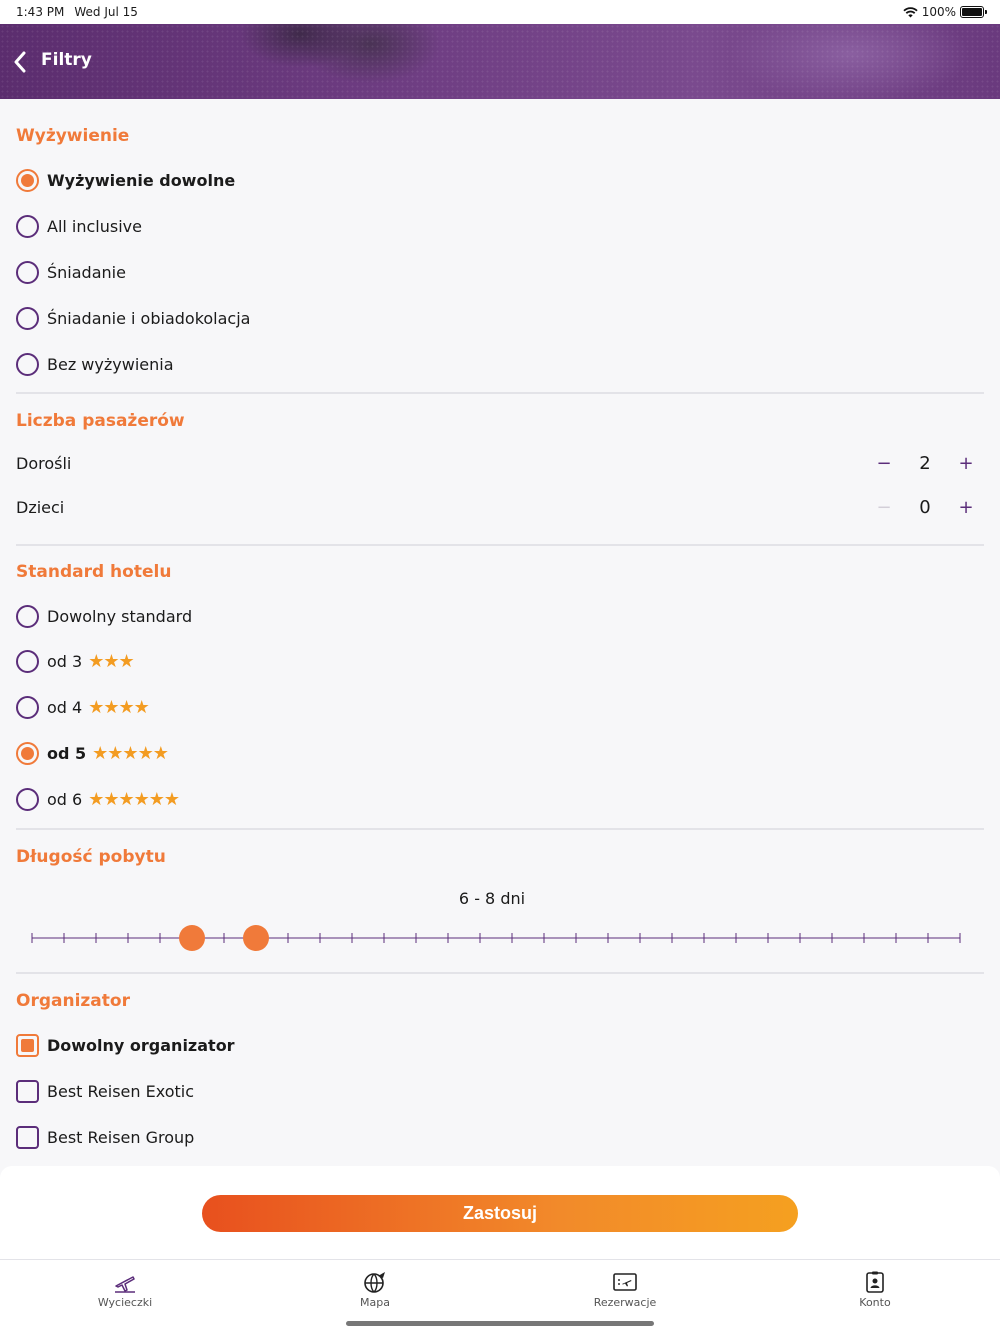 The height and width of the screenshot is (1334, 1000). I want to click on children-value: 0, so click(925, 507).